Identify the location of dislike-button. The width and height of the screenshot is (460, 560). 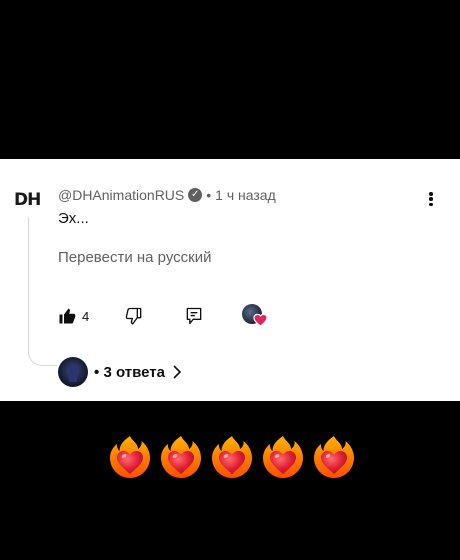
(134, 316).